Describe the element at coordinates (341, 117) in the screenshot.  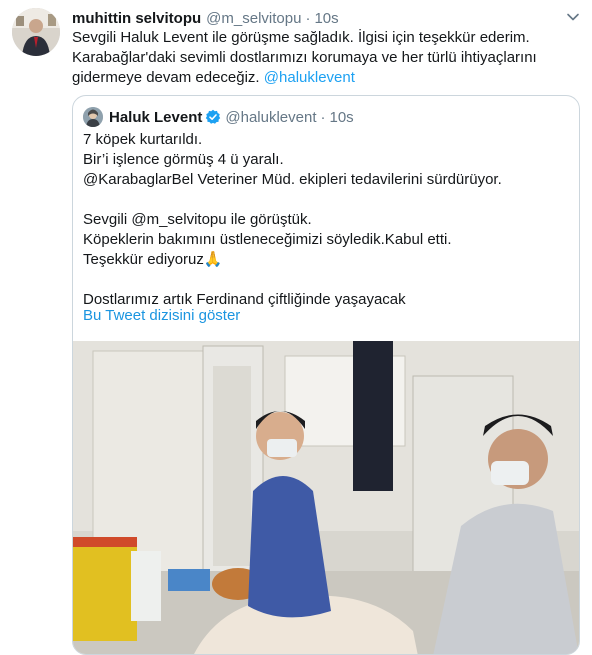
I see `quoted-timestamp: 10s` at that location.